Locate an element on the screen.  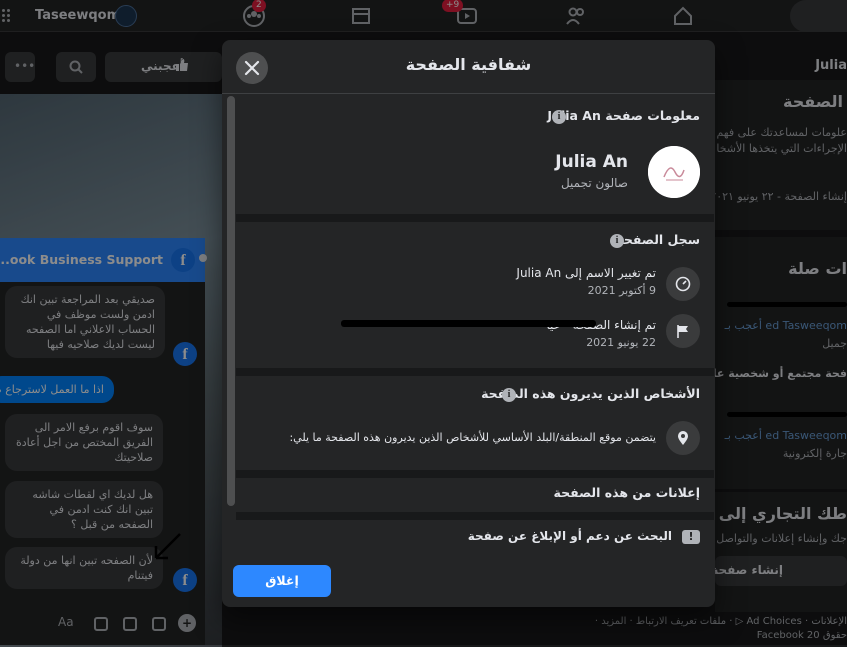
redaction-mark is located at coordinates (468, 323).